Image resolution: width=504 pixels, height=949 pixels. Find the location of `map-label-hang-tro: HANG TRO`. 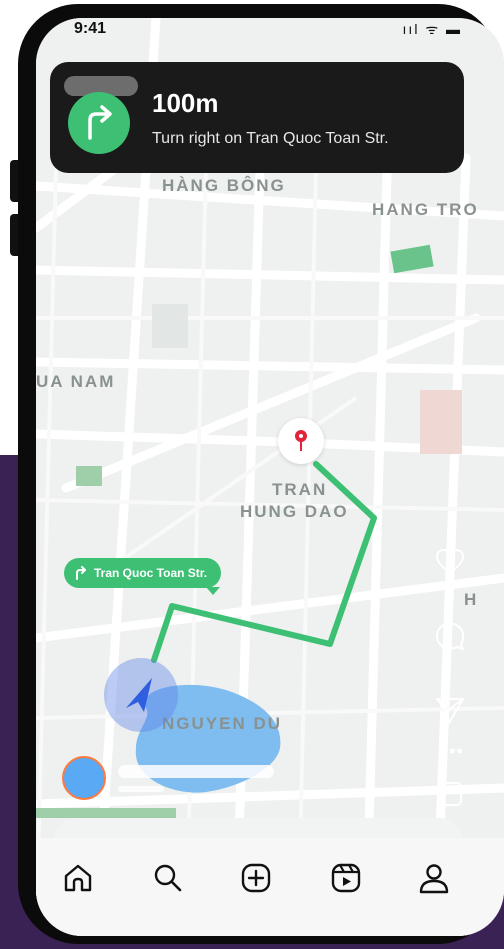

map-label-hang-tro: HANG TRO is located at coordinates (425, 209).